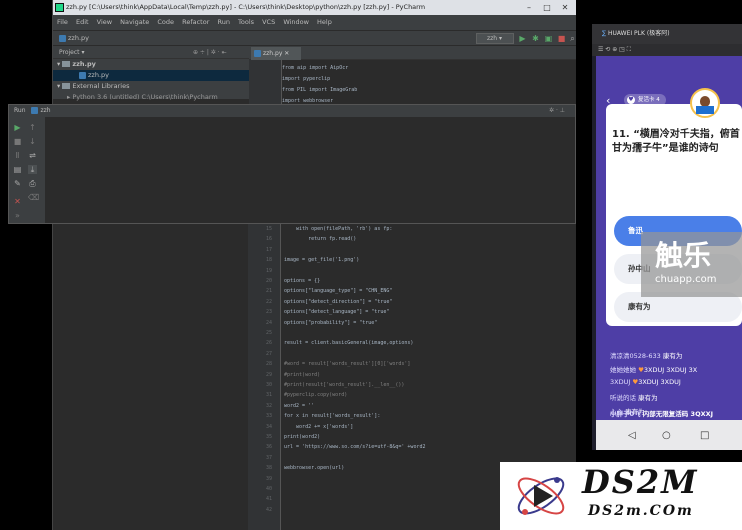 The height and width of the screenshot is (530, 742). Describe the element at coordinates (344, 385) in the screenshot. I see `code-line: #print(result['words_result'].__len__())` at that location.